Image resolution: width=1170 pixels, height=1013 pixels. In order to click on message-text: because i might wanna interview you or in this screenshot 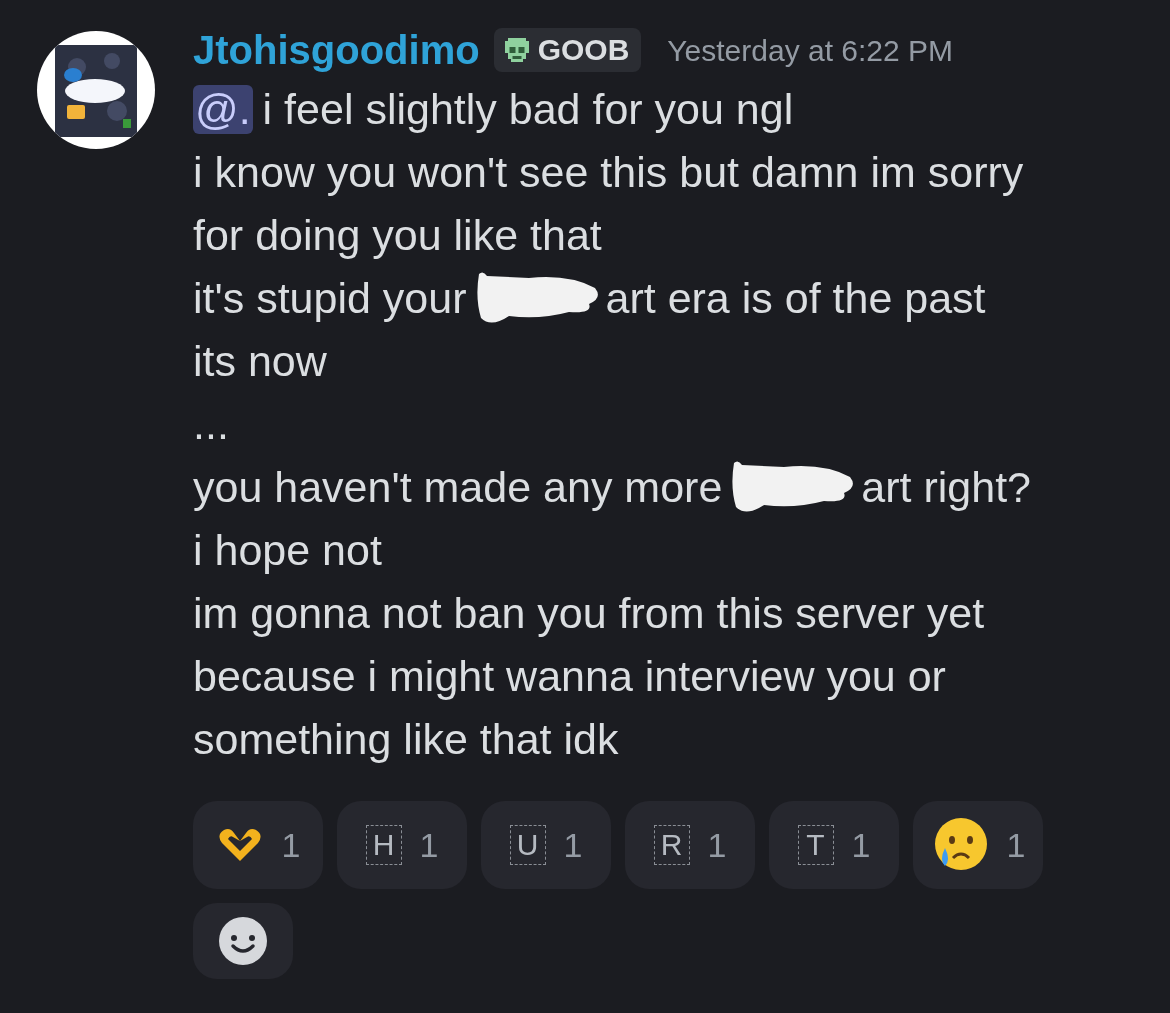, I will do `click(569, 676)`.